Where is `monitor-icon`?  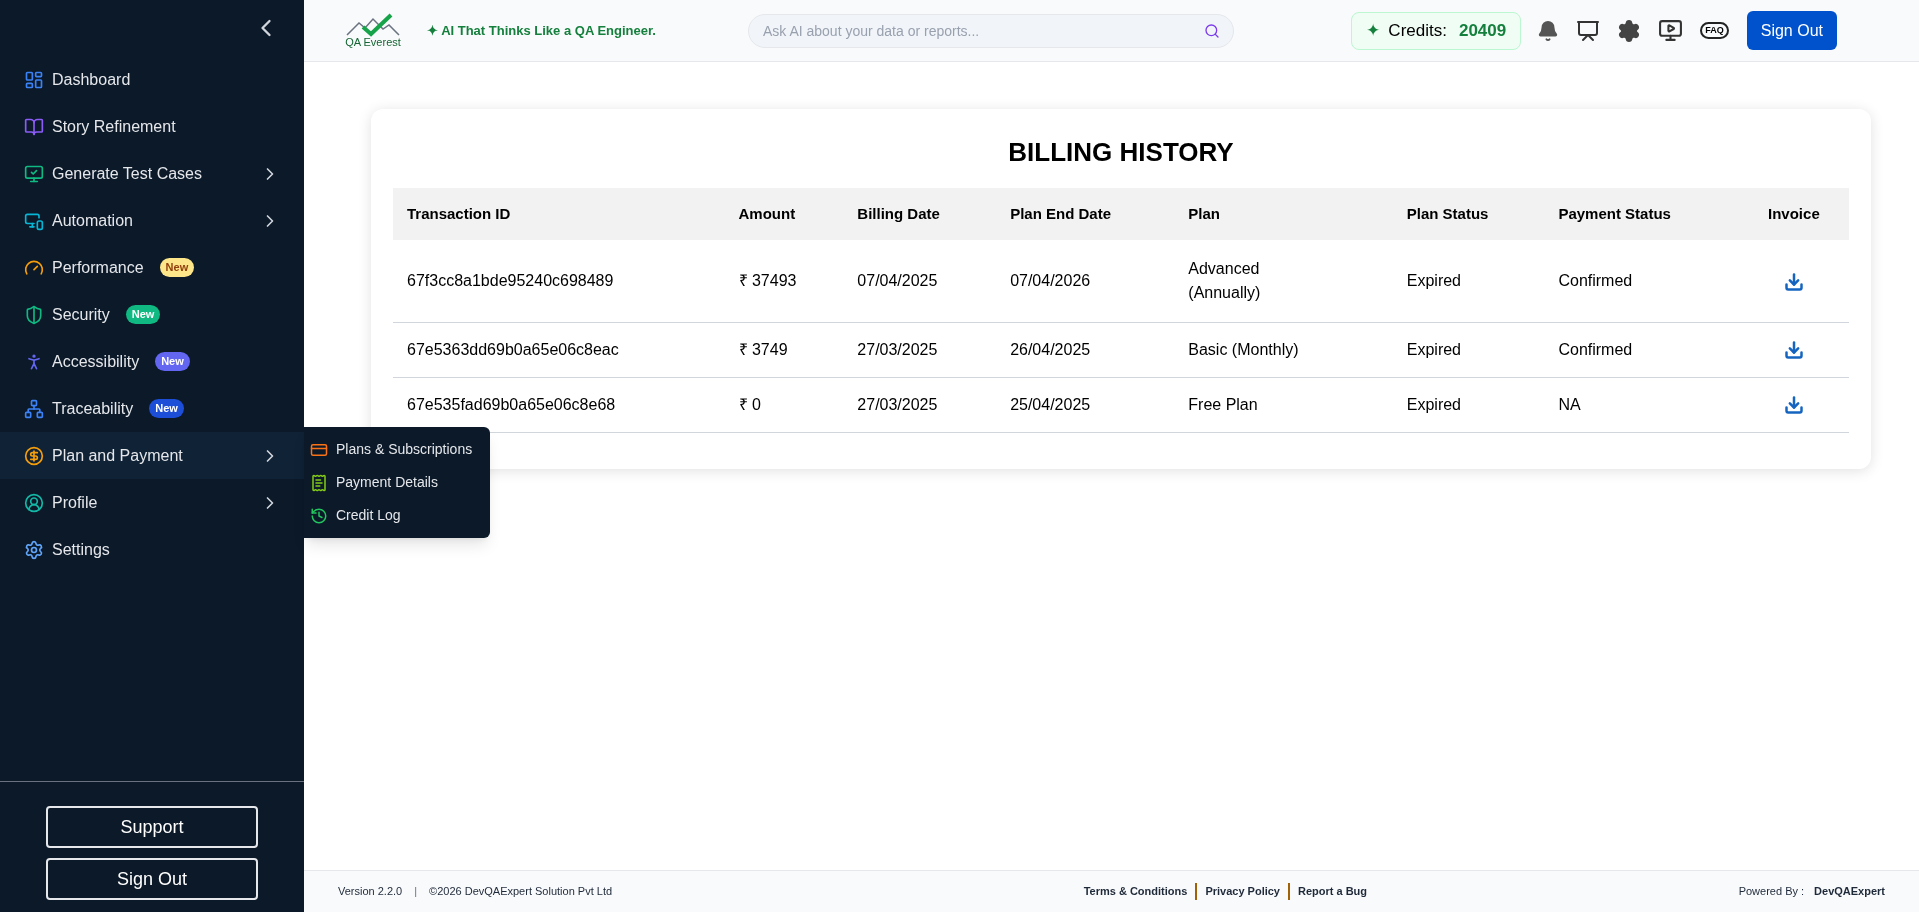
monitor-icon is located at coordinates (34, 173).